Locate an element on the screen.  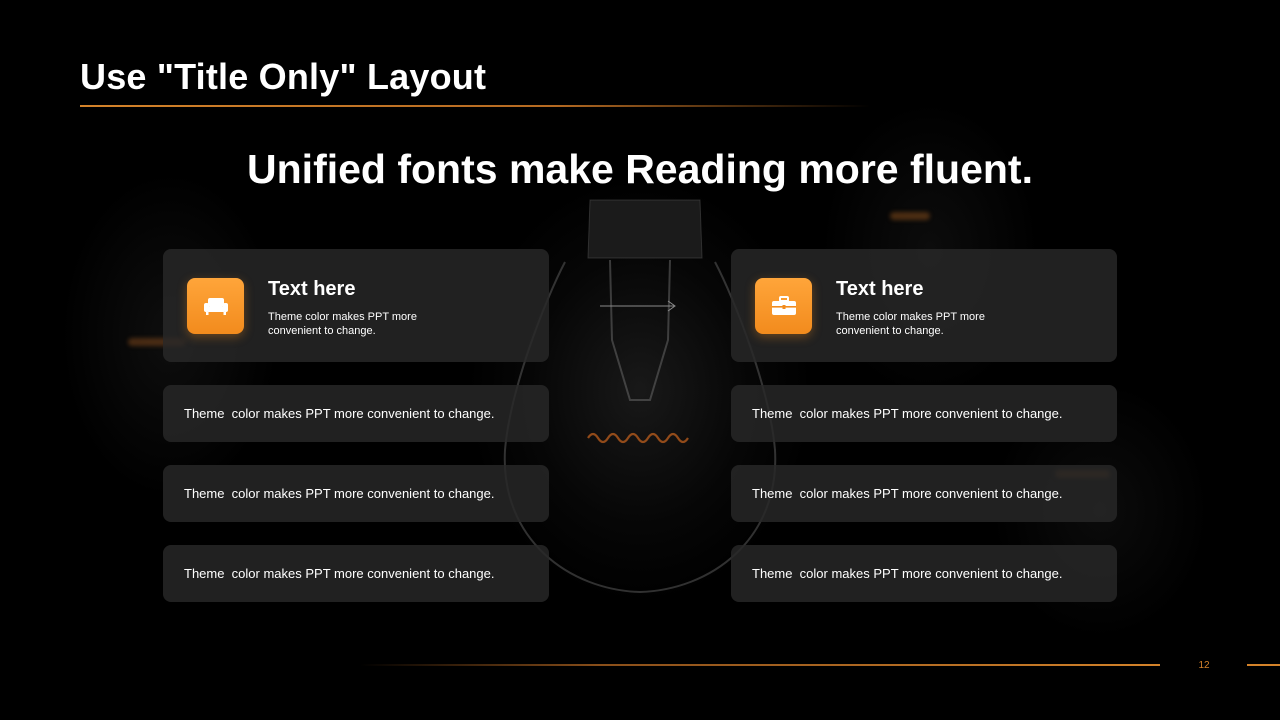
footer-divider-end is located at coordinates (1263, 665).